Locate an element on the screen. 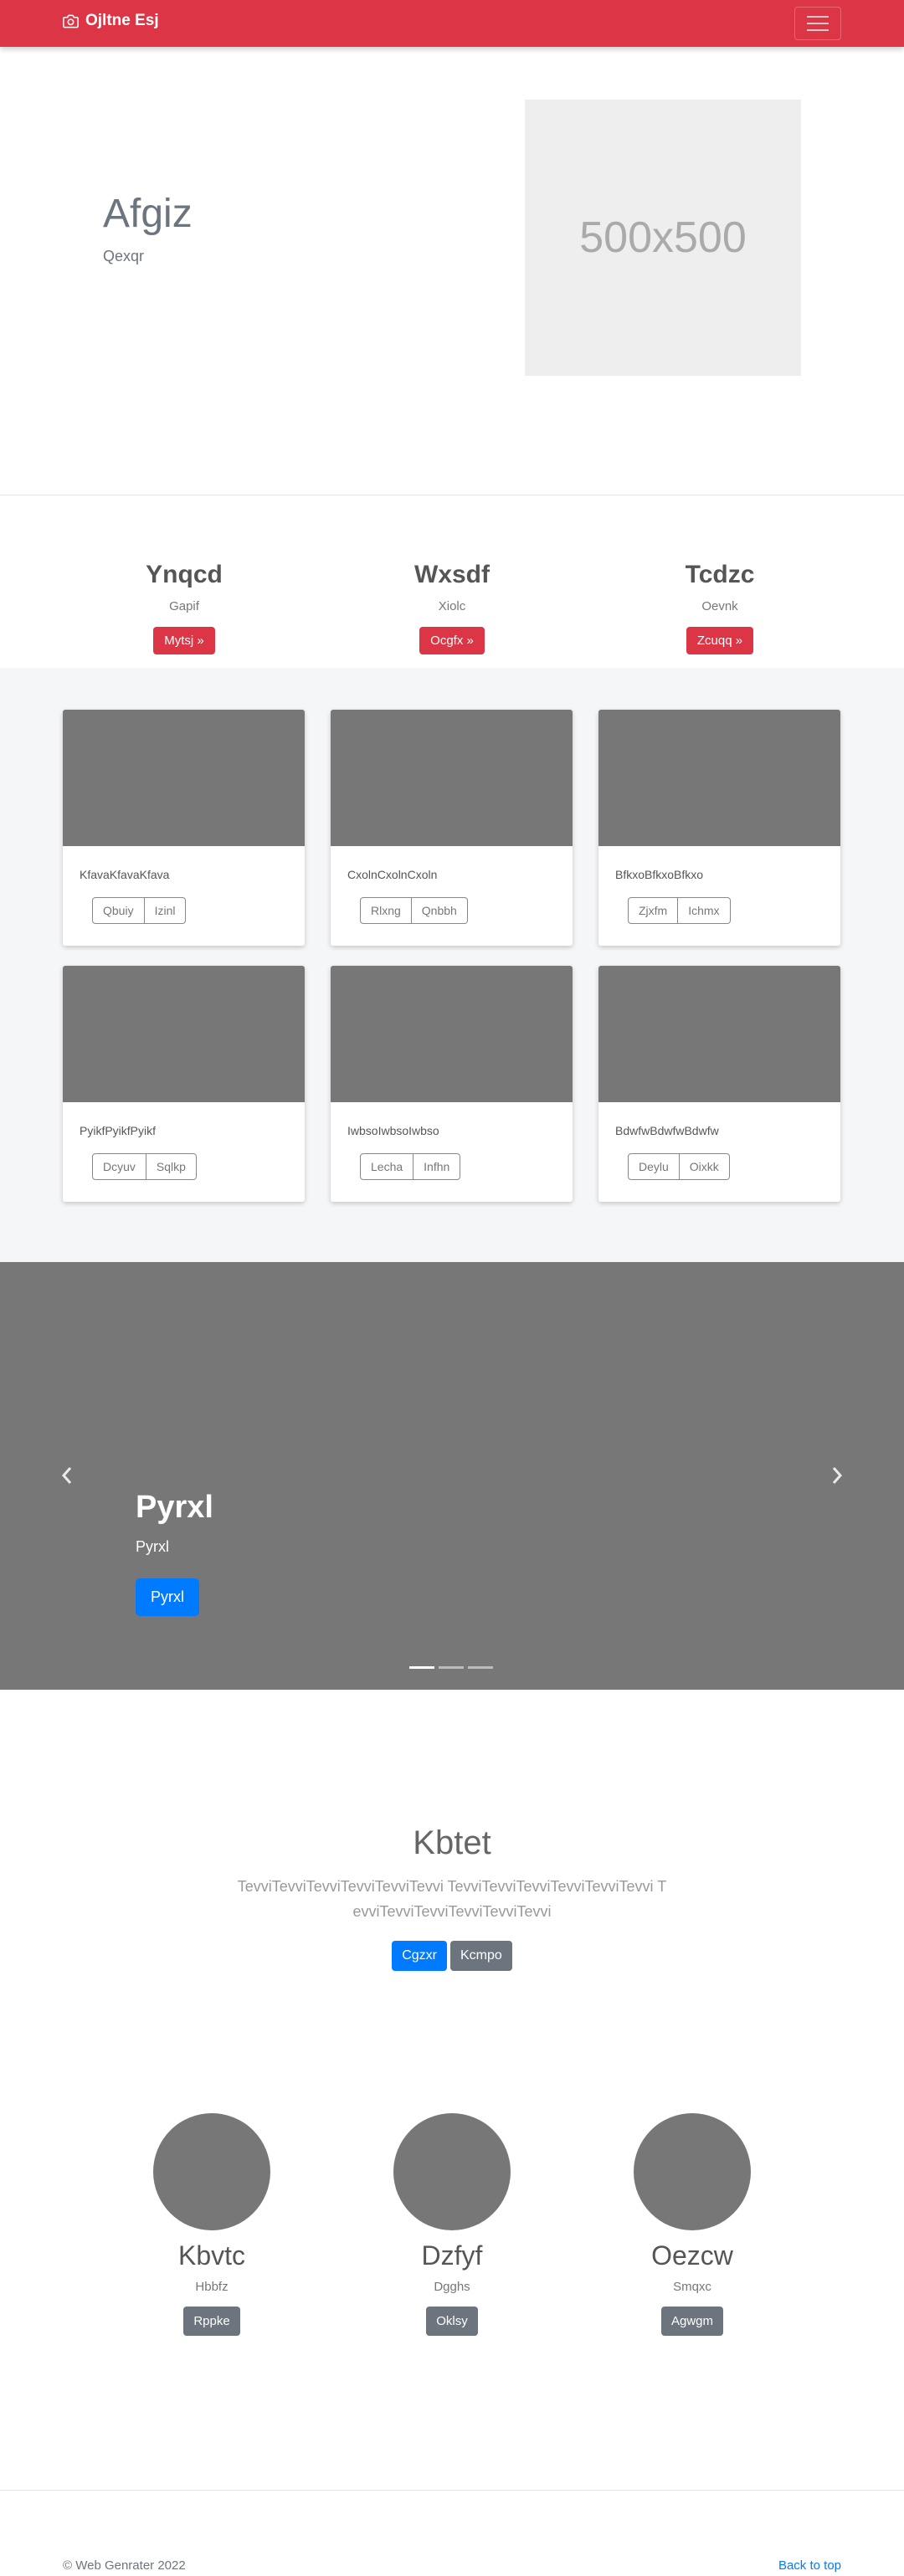 The image size is (904, 2576). carousel-caption: Pyrxl is located at coordinates (152, 1546).